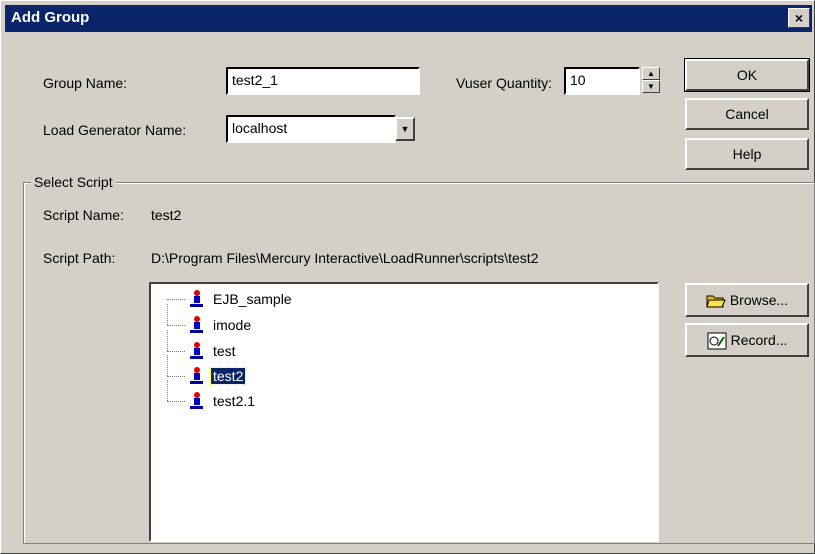  What do you see at coordinates (408, 18) in the screenshot?
I see `title-bar: Add Group ×` at bounding box center [408, 18].